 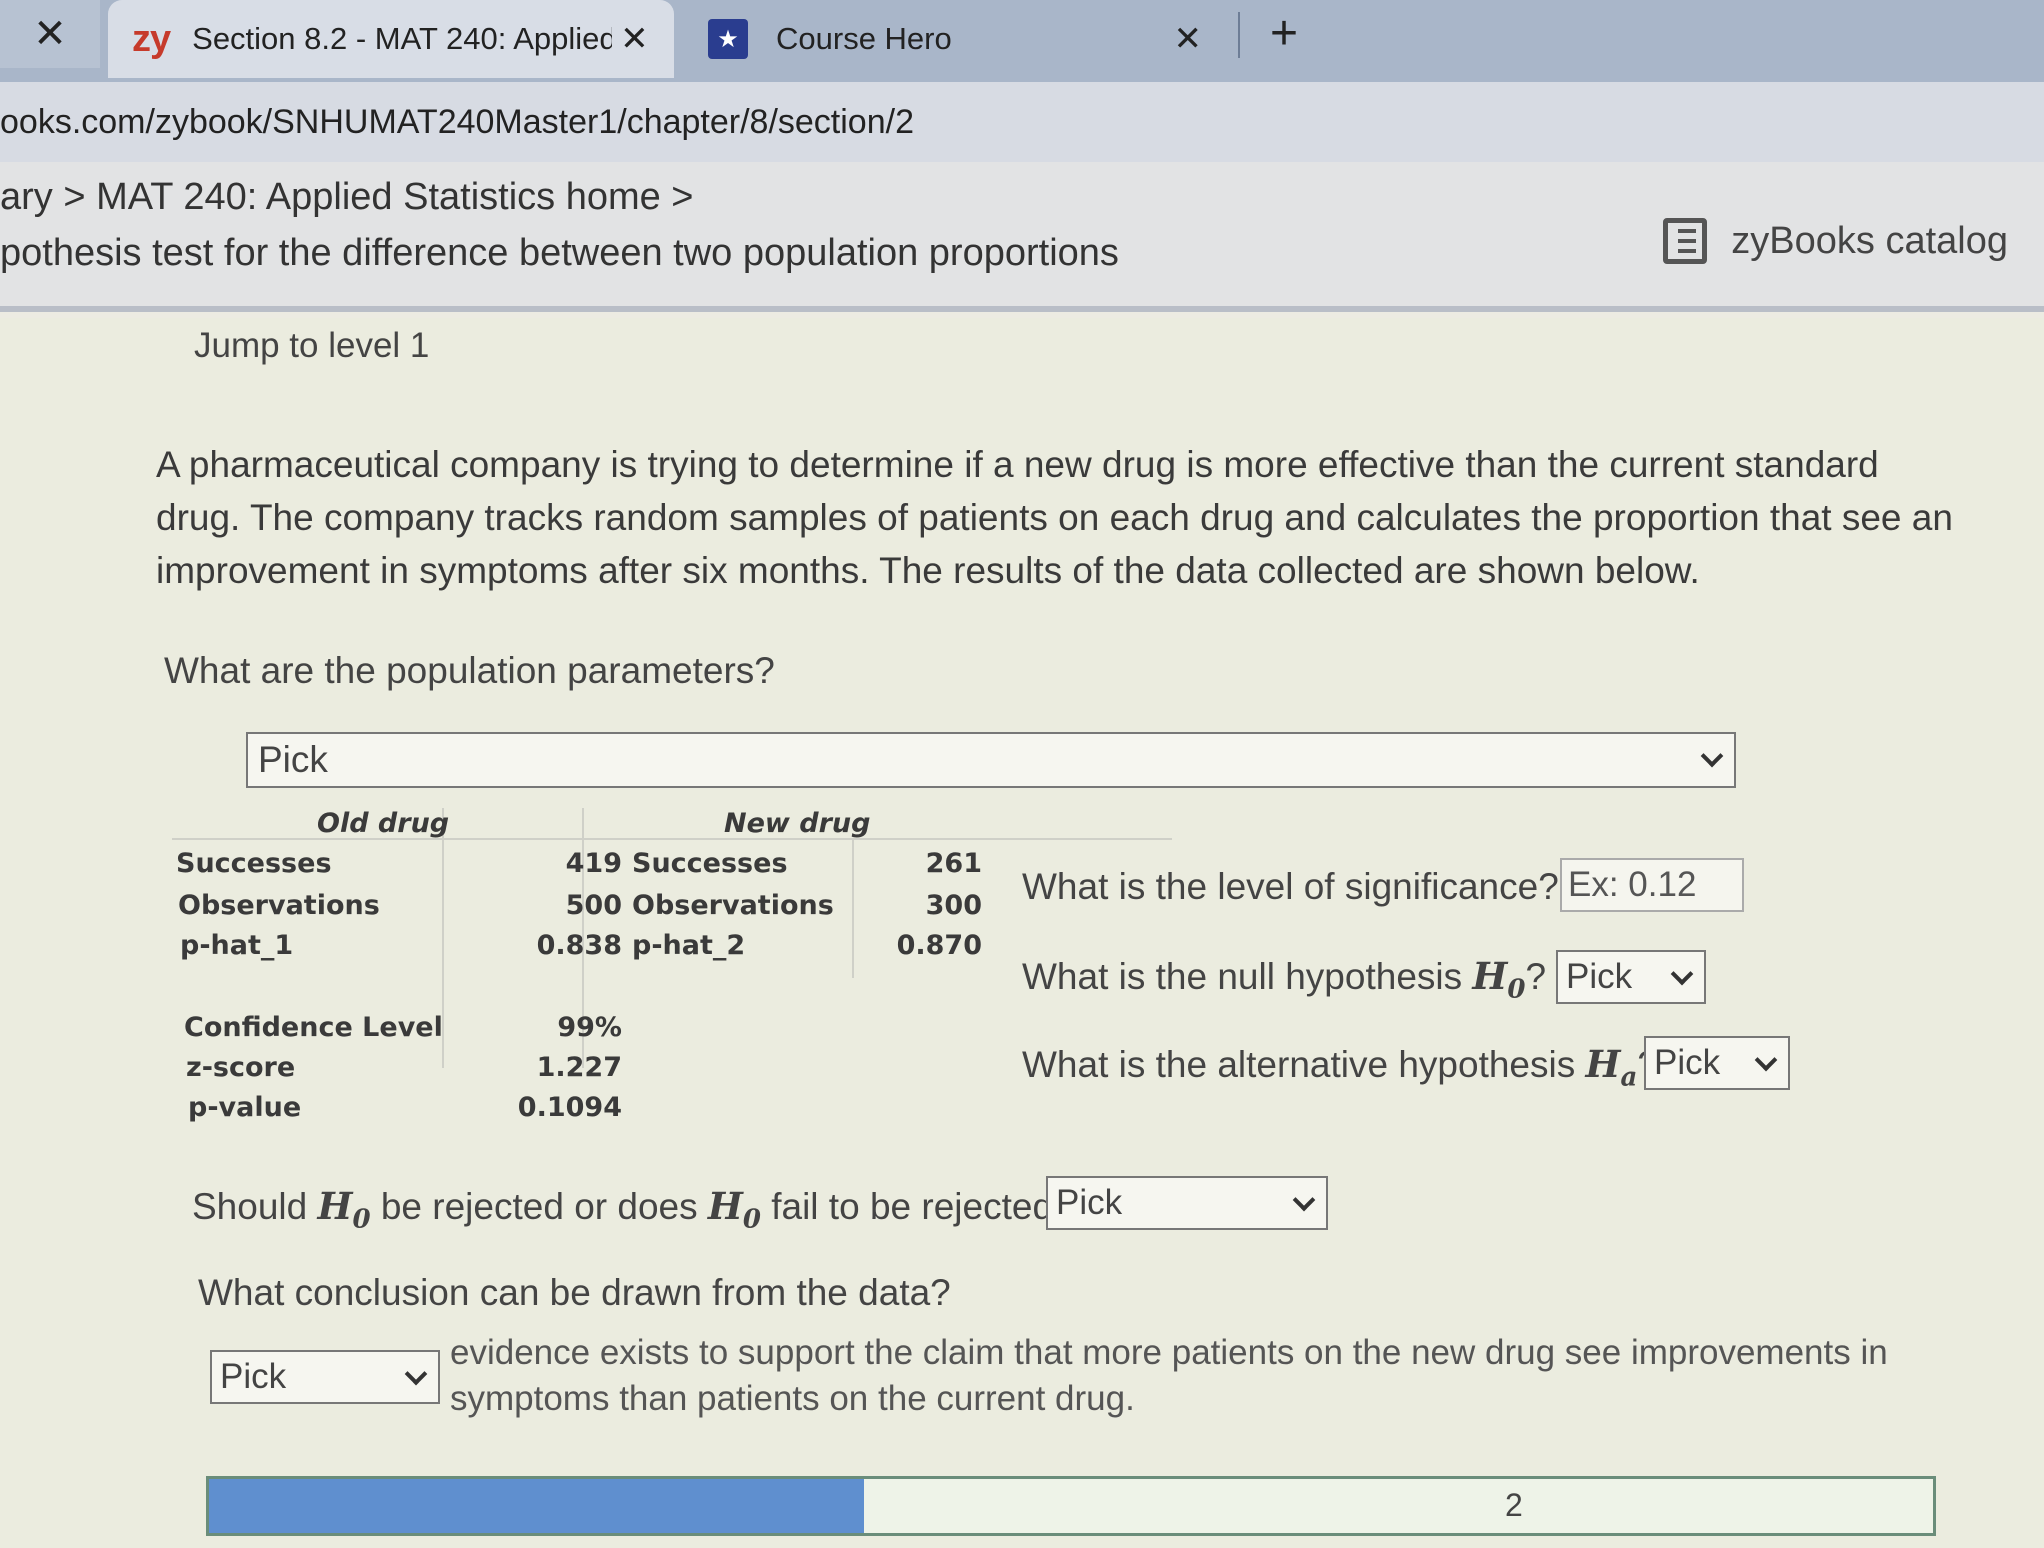 I want to click on table-cell: 261, so click(x=953, y=863).